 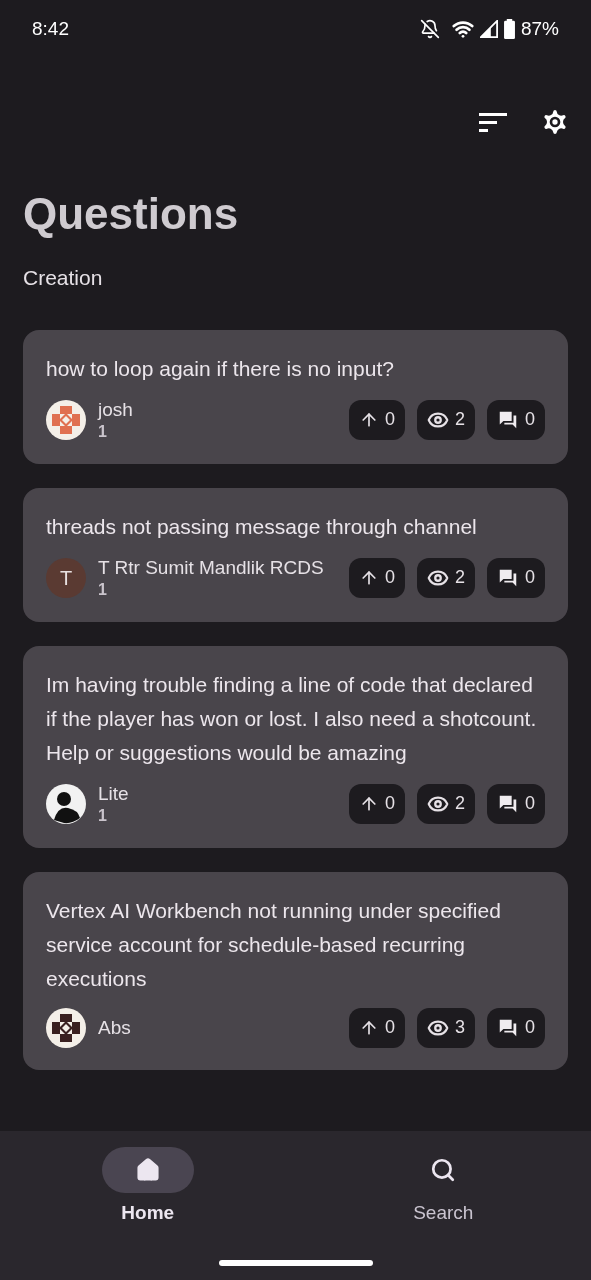 I want to click on author-name: josh, so click(x=116, y=409).